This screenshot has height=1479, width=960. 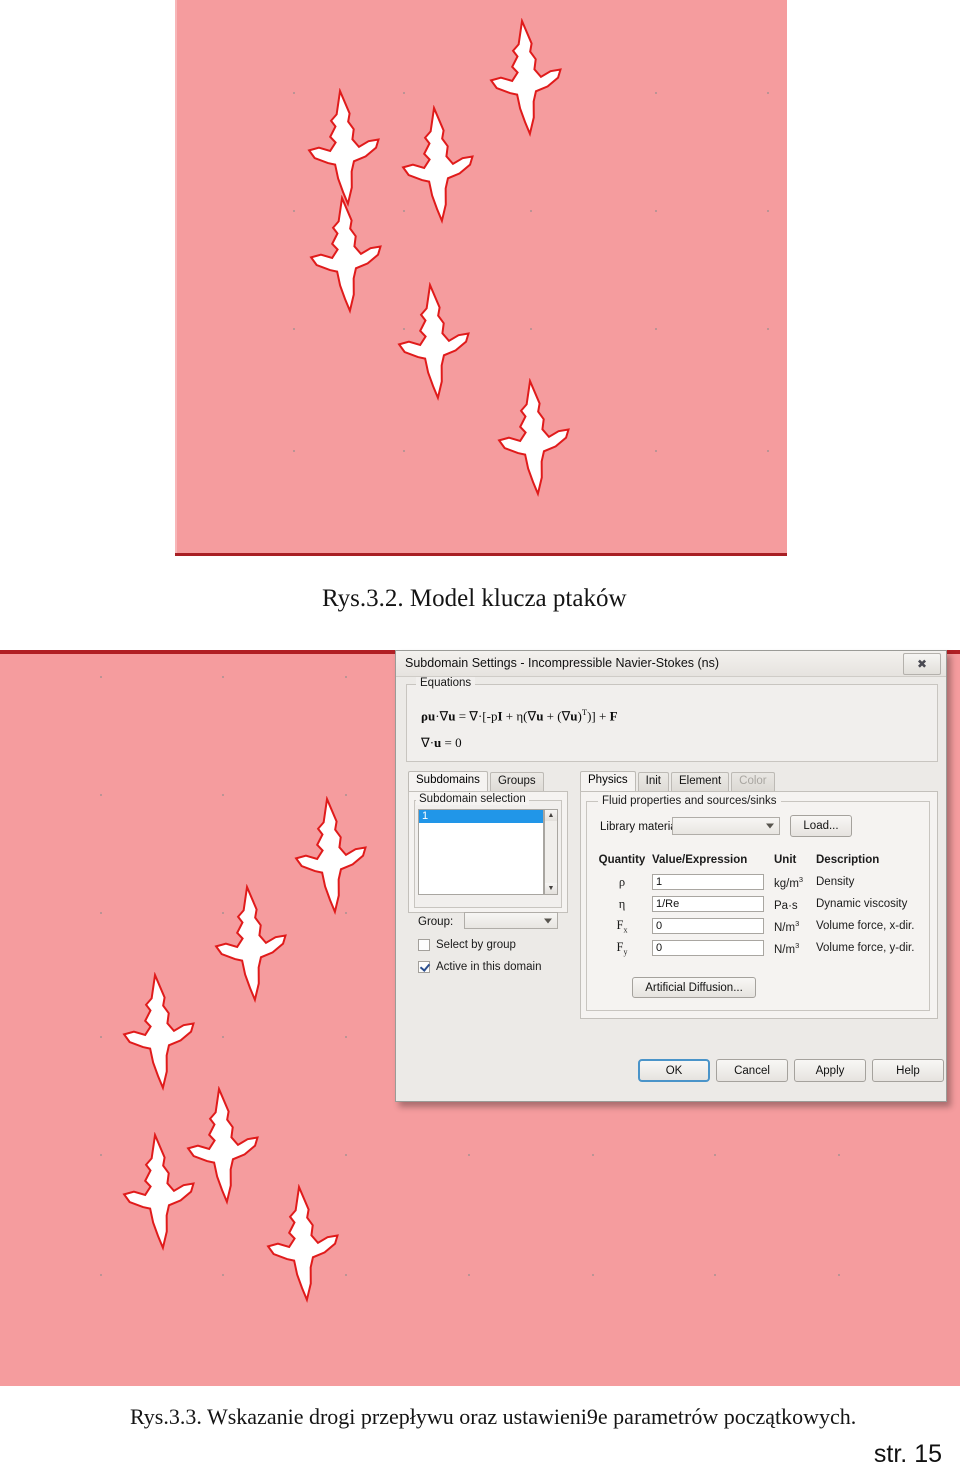 I want to click on left-tabstrip: Subdomains Groups, so click(x=477, y=781).